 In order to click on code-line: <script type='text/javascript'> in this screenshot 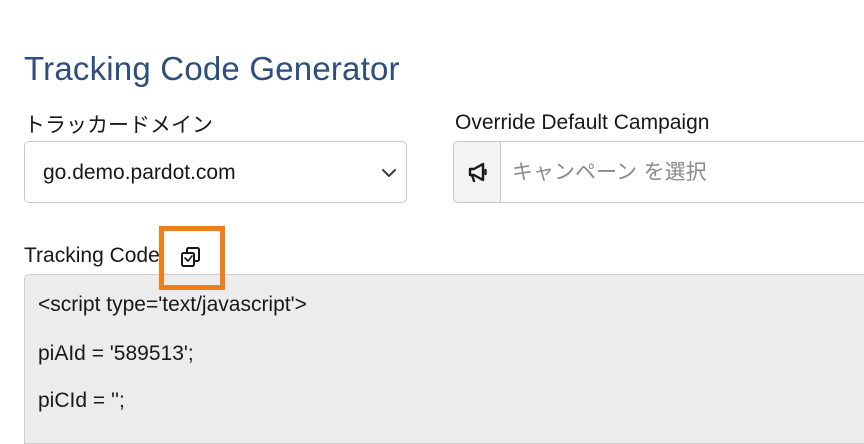, I will do `click(172, 304)`.